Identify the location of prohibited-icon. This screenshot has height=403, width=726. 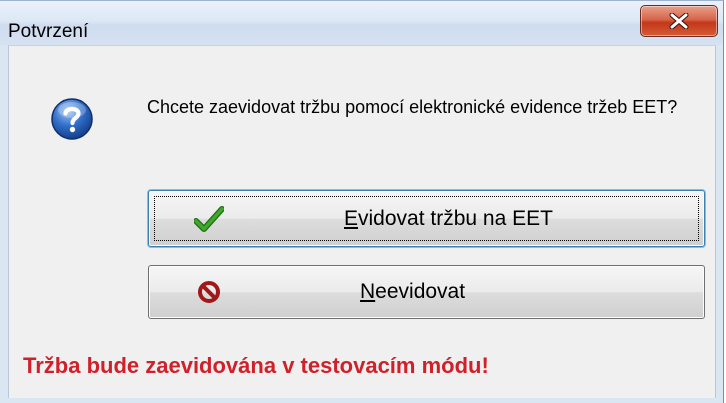
(209, 292).